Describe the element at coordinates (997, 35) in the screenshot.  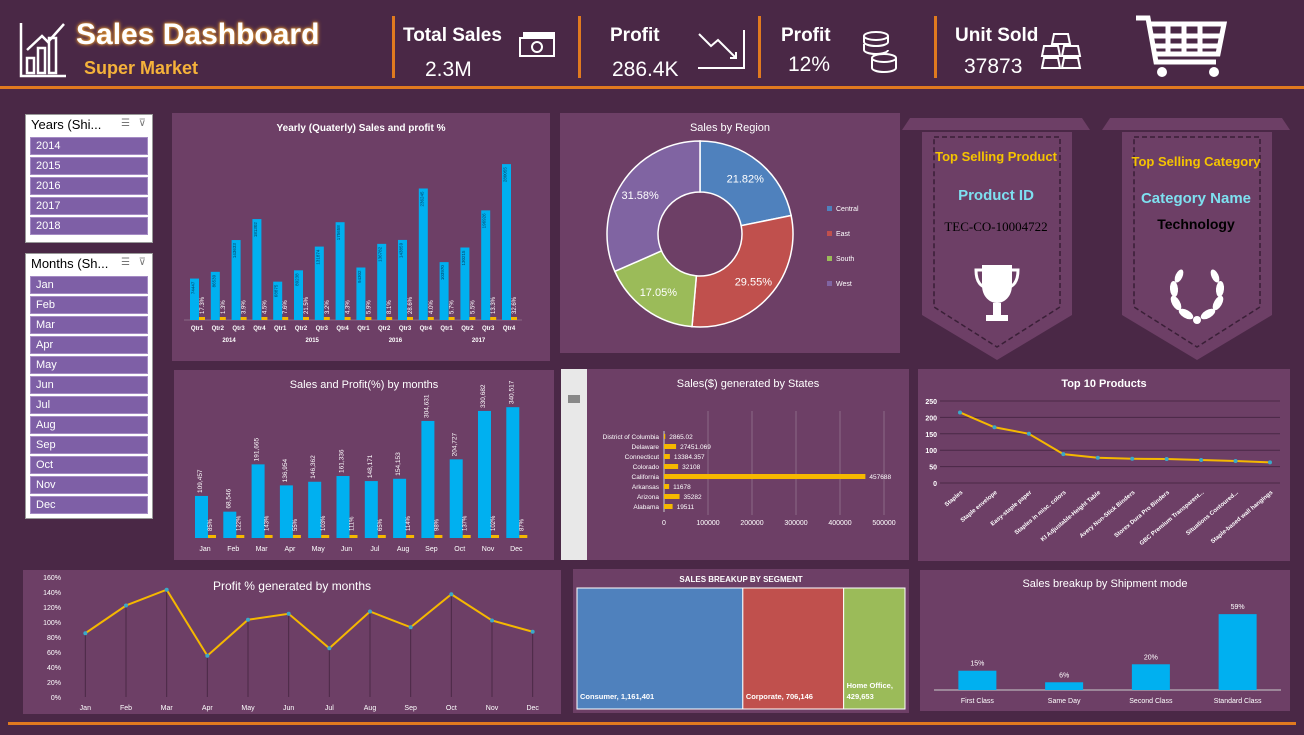
I see `kpi-unit-sold-label: Unit Sold` at that location.